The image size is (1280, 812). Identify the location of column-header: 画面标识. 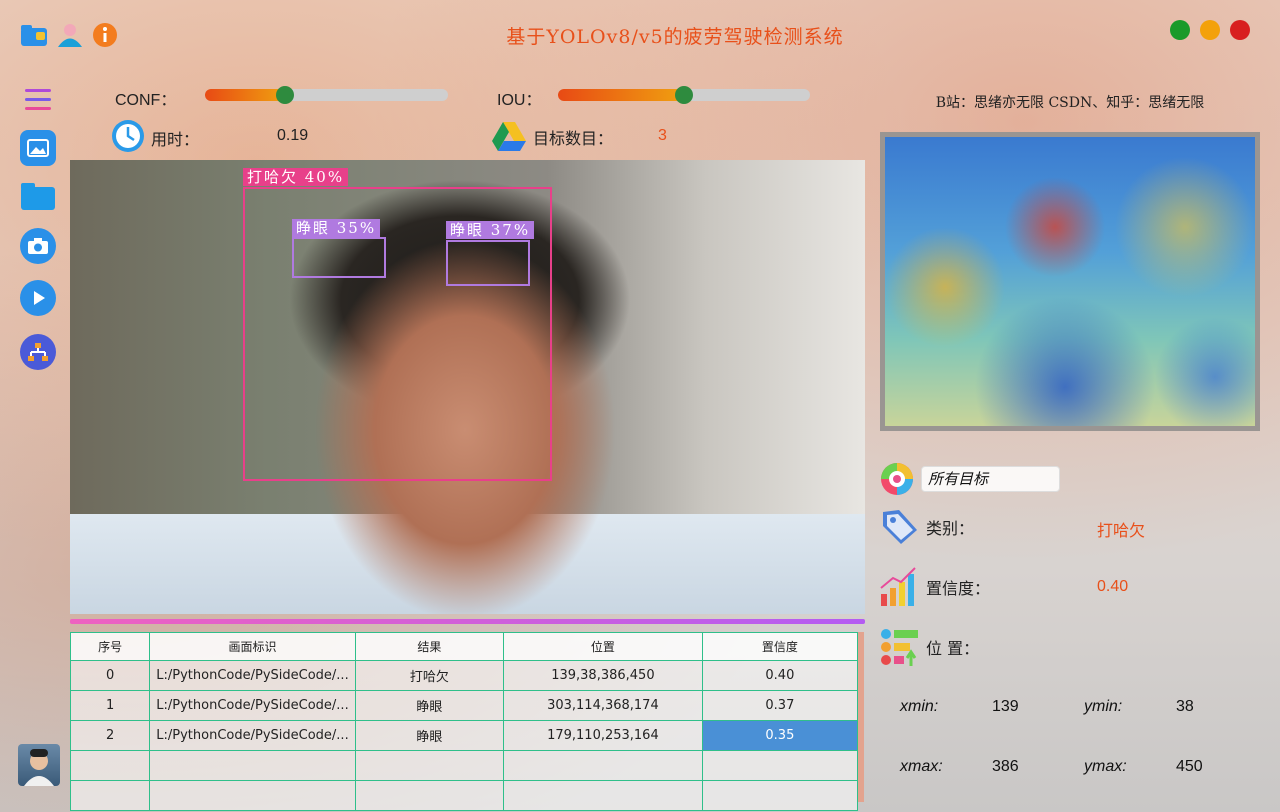
(252, 646).